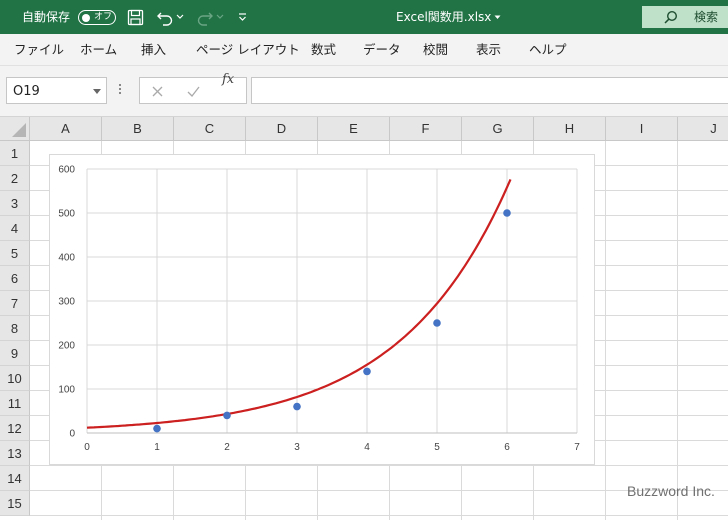 The image size is (728, 520). Describe the element at coordinates (15, 303) in the screenshot. I see `row-header-7: 7` at that location.